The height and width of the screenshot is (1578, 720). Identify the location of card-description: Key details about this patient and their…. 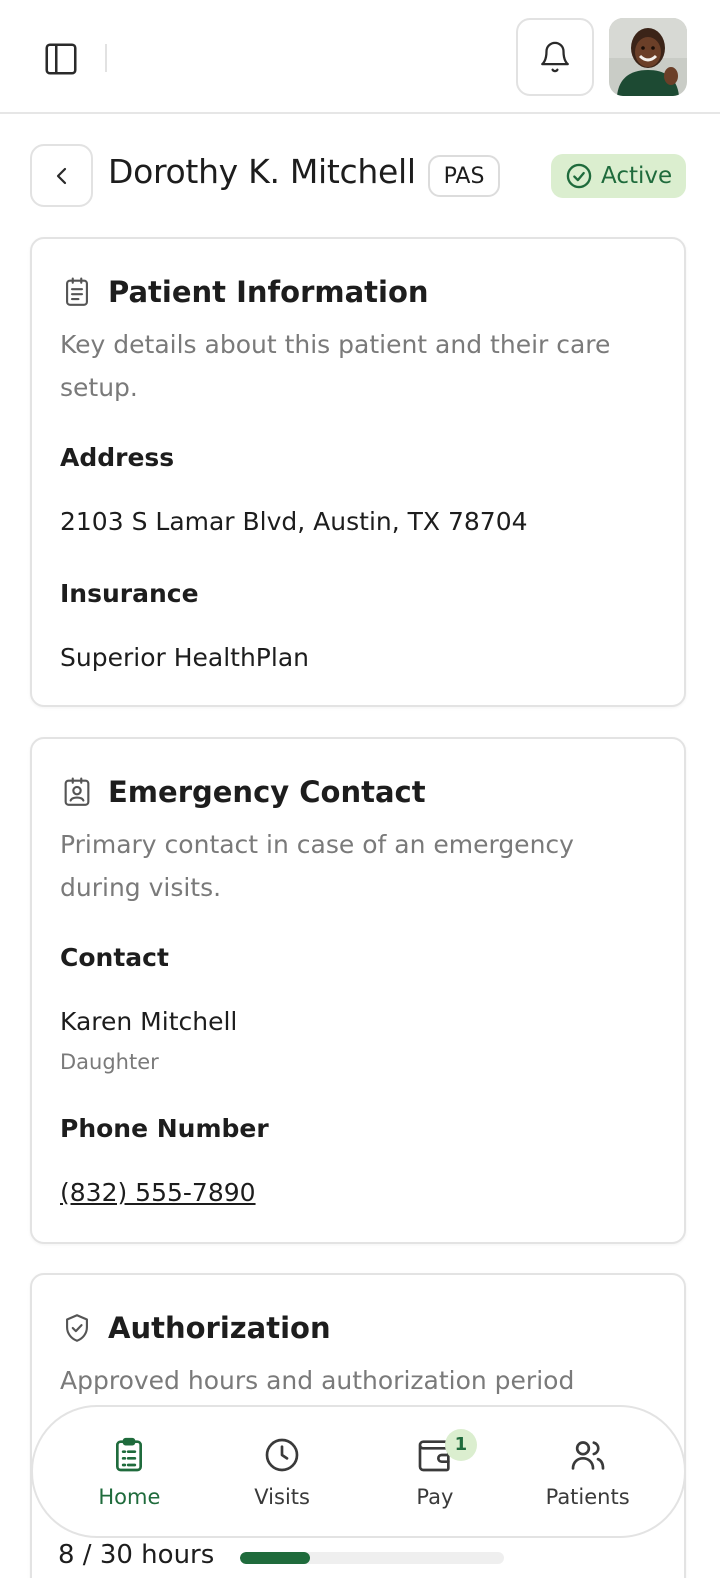
(335, 366).